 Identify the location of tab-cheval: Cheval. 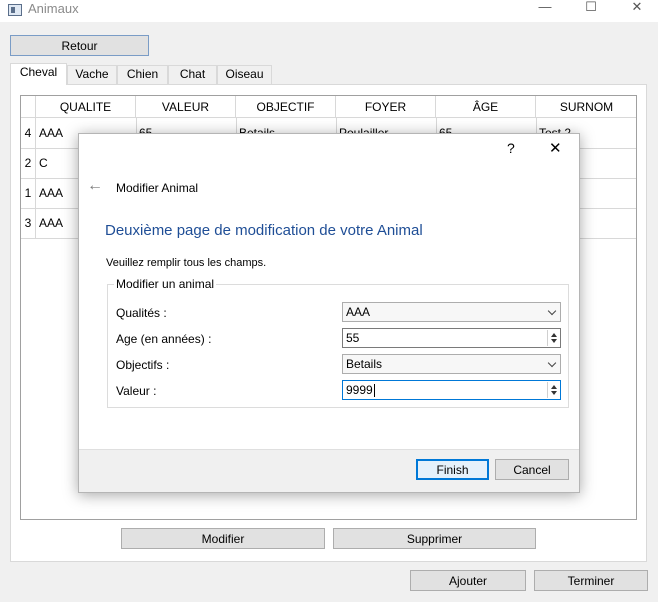
(38, 74).